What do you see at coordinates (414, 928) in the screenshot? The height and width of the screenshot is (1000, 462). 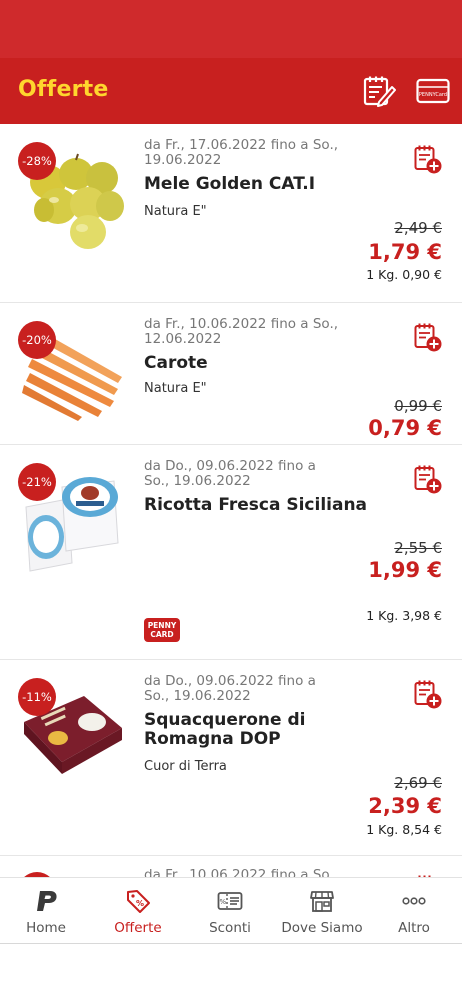 I see `nav-label: Altro` at bounding box center [414, 928].